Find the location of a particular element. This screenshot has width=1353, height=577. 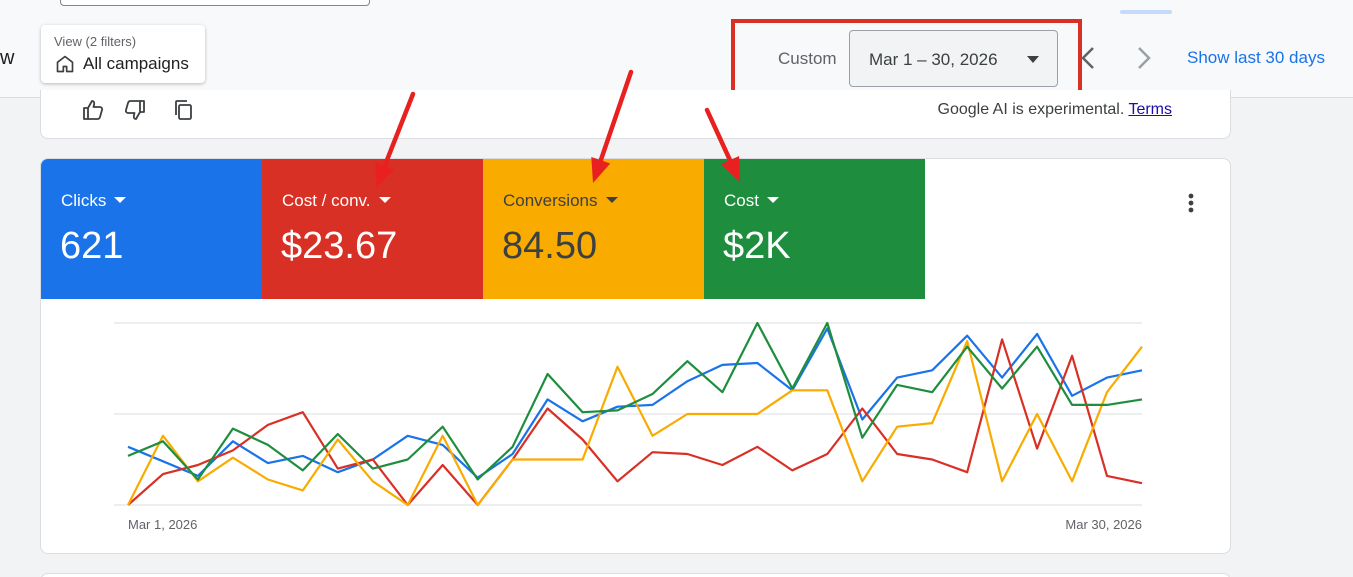

copy-icon is located at coordinates (183, 110).